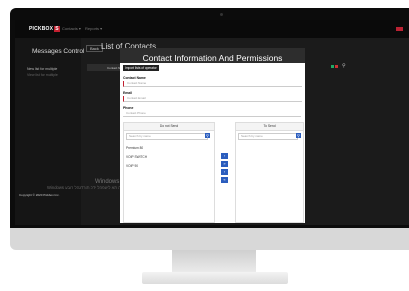 The width and height of the screenshot is (409, 291). What do you see at coordinates (169, 127) in the screenshot?
I see `do-not-send-header: Do not Send` at bounding box center [169, 127].